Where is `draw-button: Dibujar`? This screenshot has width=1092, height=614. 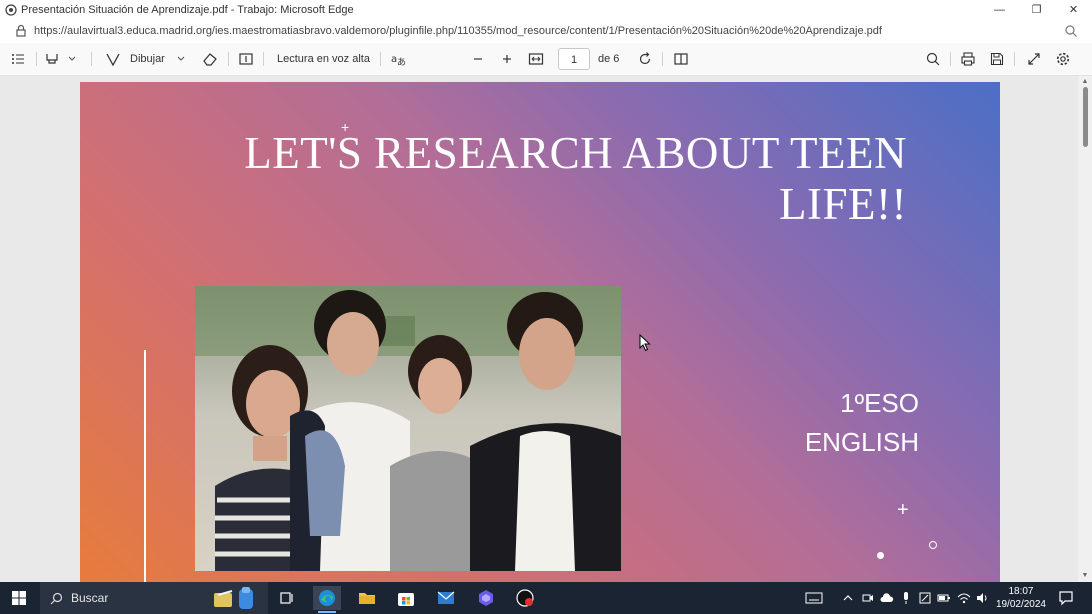 draw-button: Dibujar is located at coordinates (135, 59).